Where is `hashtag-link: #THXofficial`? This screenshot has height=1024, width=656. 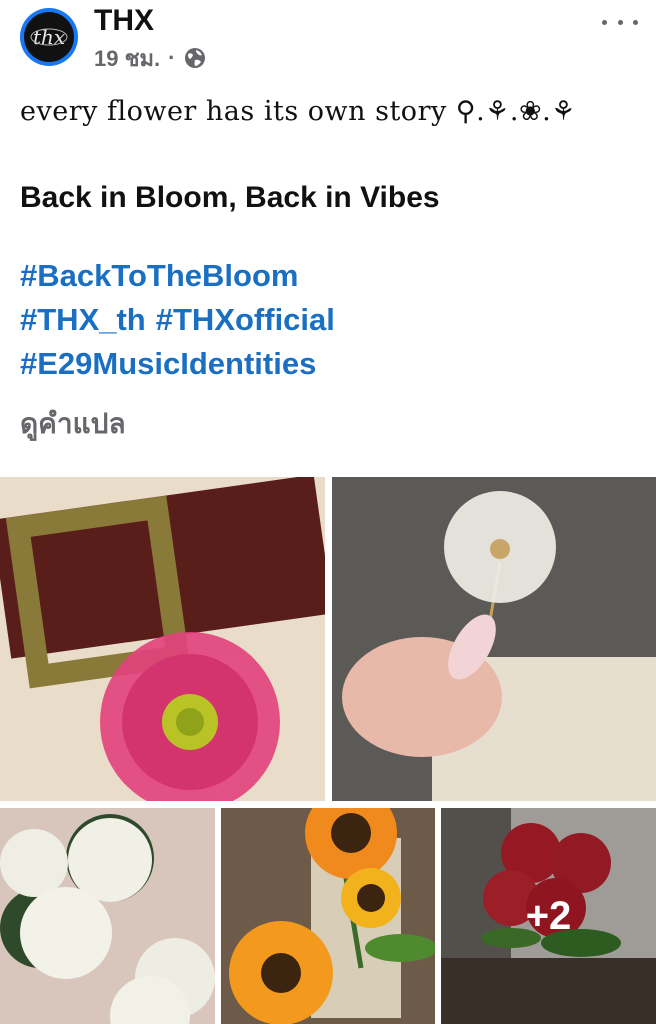
hashtag-link: #THXofficial is located at coordinates (245, 319).